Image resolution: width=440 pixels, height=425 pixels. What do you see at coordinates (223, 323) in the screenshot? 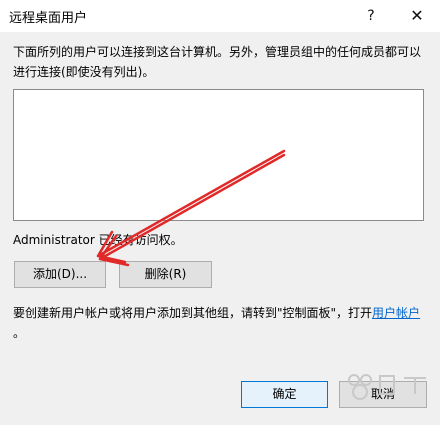
I see `info-text: 要创建新用户帐户或将用户添加到其他组，请转到"控制面板"，打开用户帐户。` at bounding box center [223, 323].